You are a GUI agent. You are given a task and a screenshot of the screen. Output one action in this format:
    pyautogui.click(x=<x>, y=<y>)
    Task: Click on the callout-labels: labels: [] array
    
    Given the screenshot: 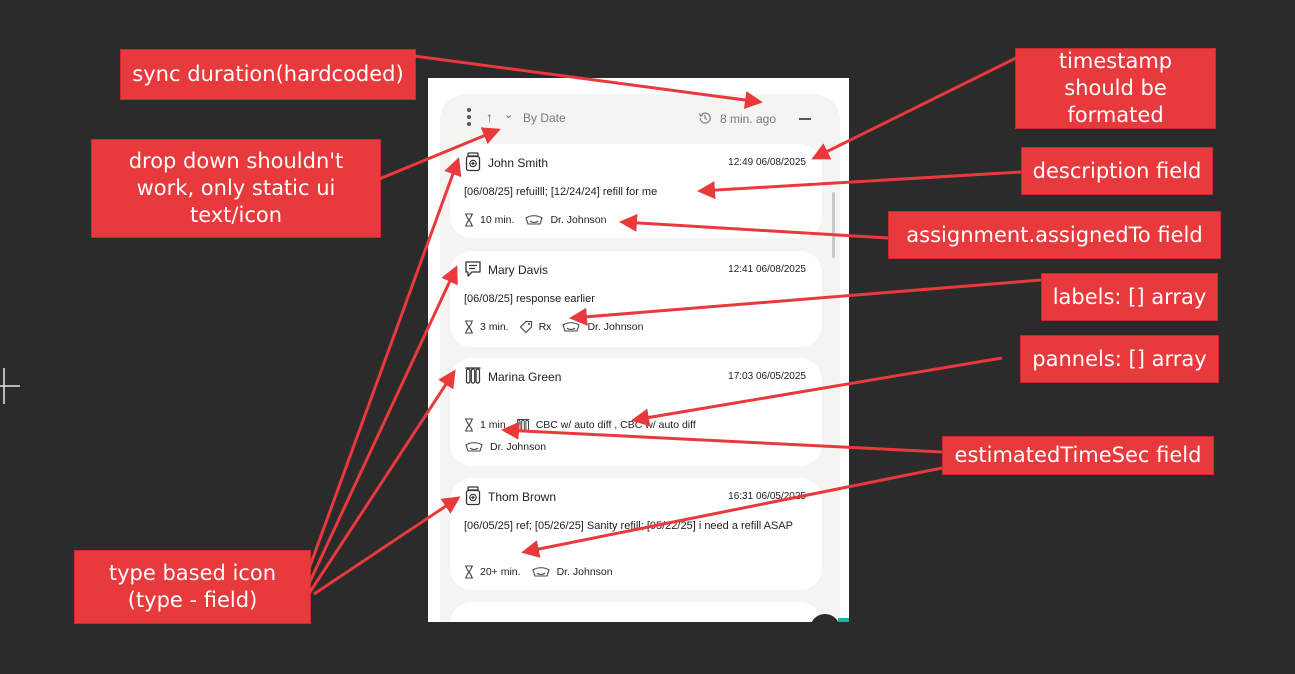 What is the action you would take?
    pyautogui.click(x=1129, y=297)
    